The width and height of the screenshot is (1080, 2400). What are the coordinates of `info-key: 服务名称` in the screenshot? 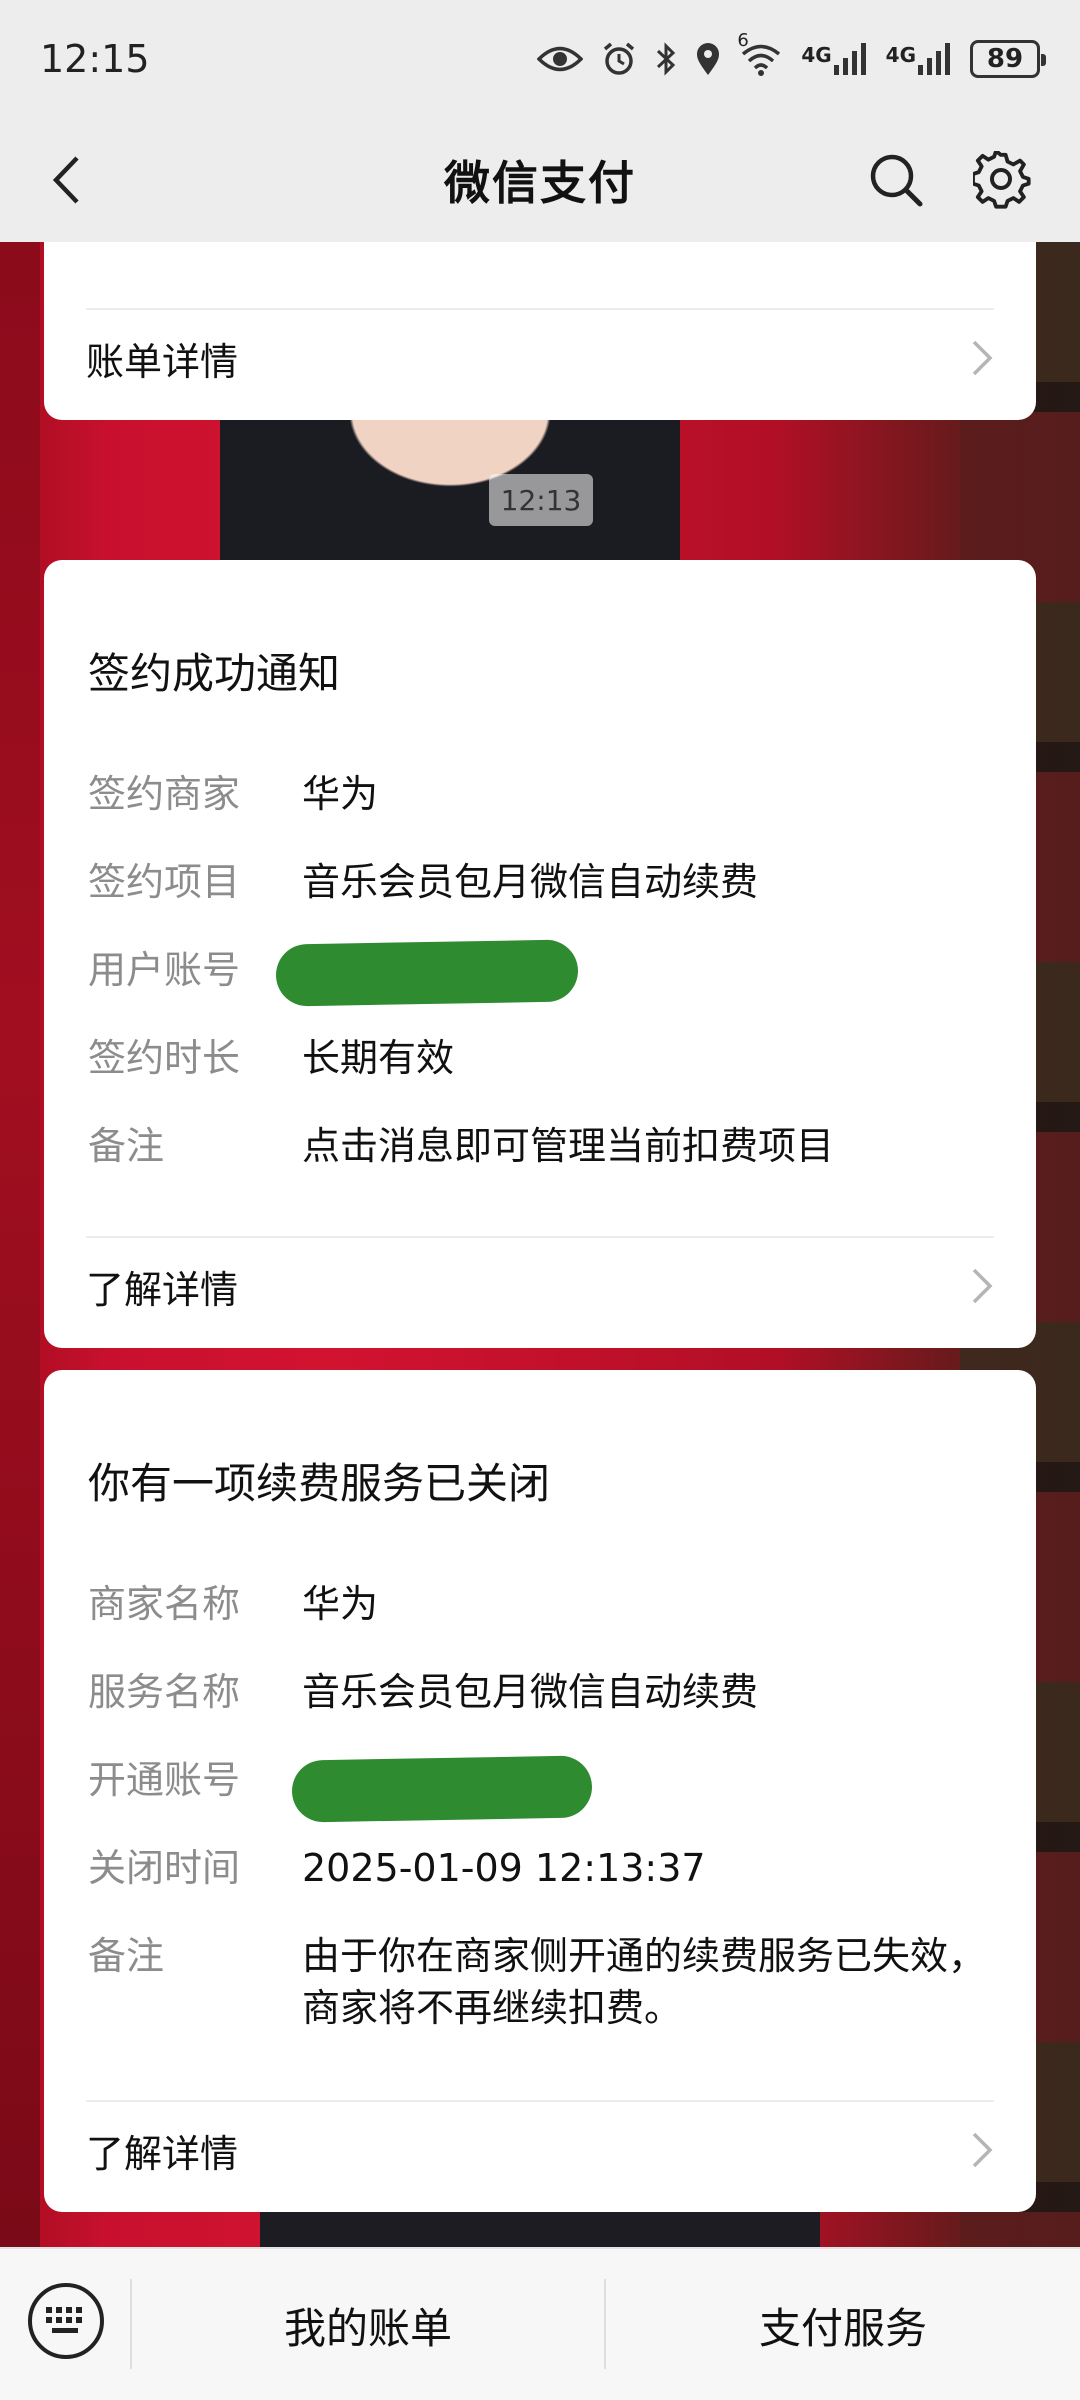 It's located at (164, 1692).